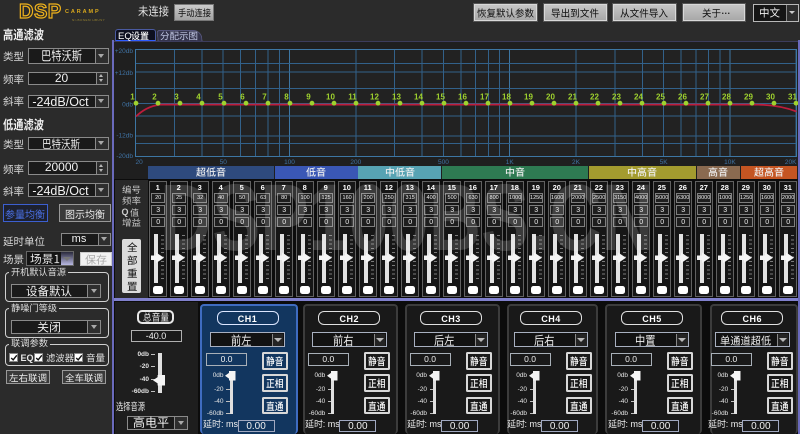 The height and width of the screenshot is (434, 800). I want to click on svg-text: 19, so click(528, 97).